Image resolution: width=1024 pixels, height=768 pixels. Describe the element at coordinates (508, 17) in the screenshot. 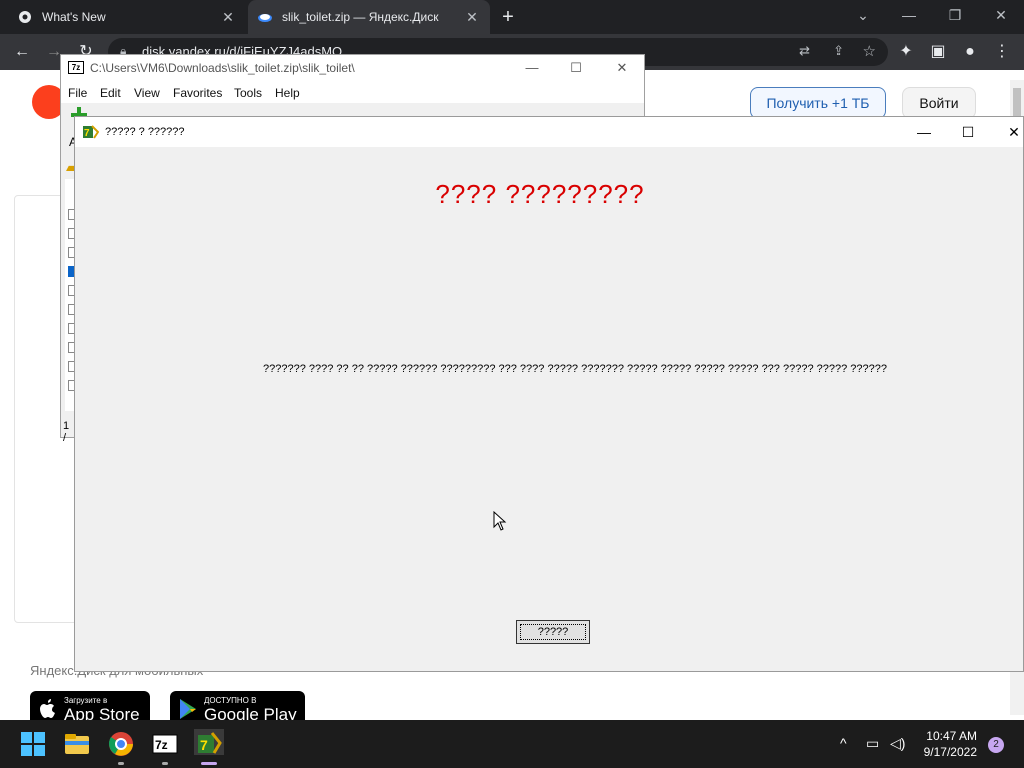

I see `new-tab-button: +` at that location.